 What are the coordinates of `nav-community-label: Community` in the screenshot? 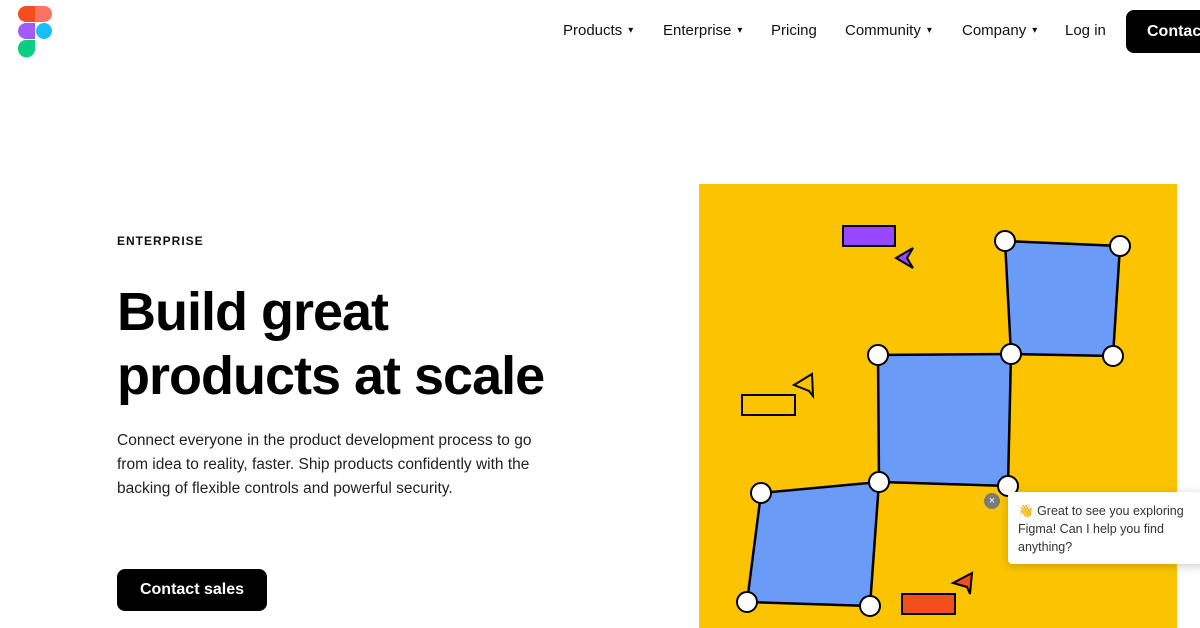 It's located at (883, 30).